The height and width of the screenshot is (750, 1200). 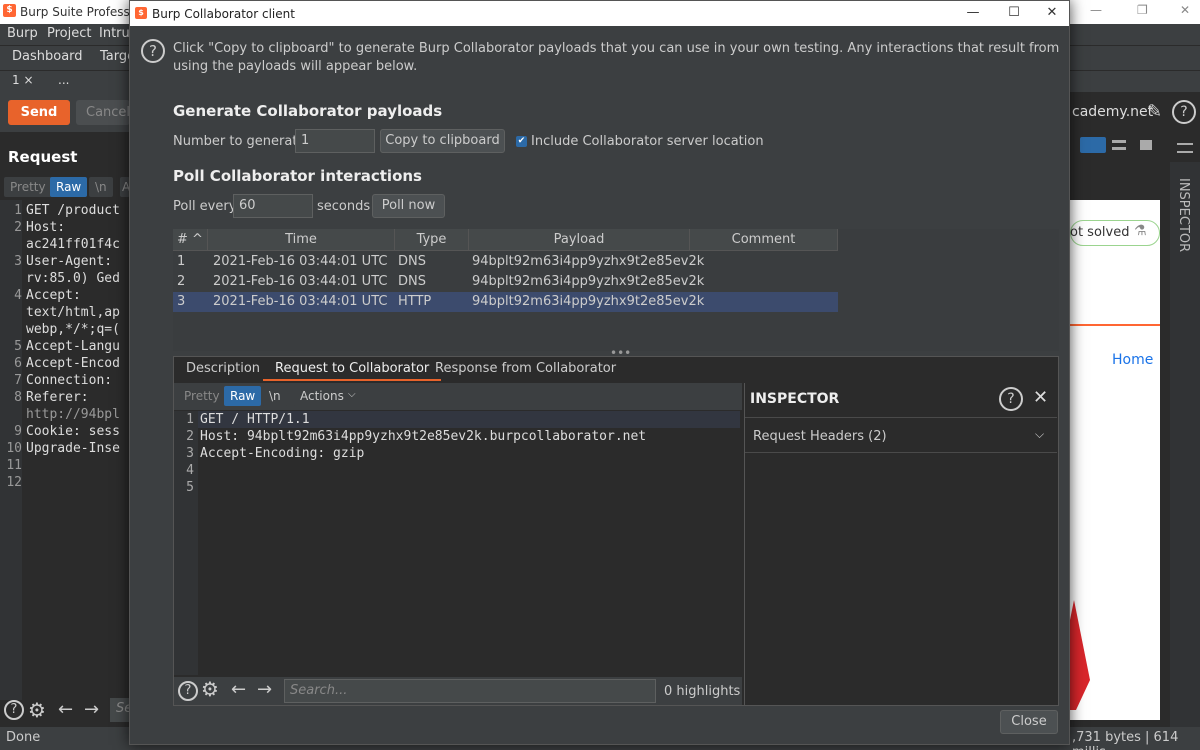 I want to click on include-location-checkbox: ✔, so click(x=521, y=141).